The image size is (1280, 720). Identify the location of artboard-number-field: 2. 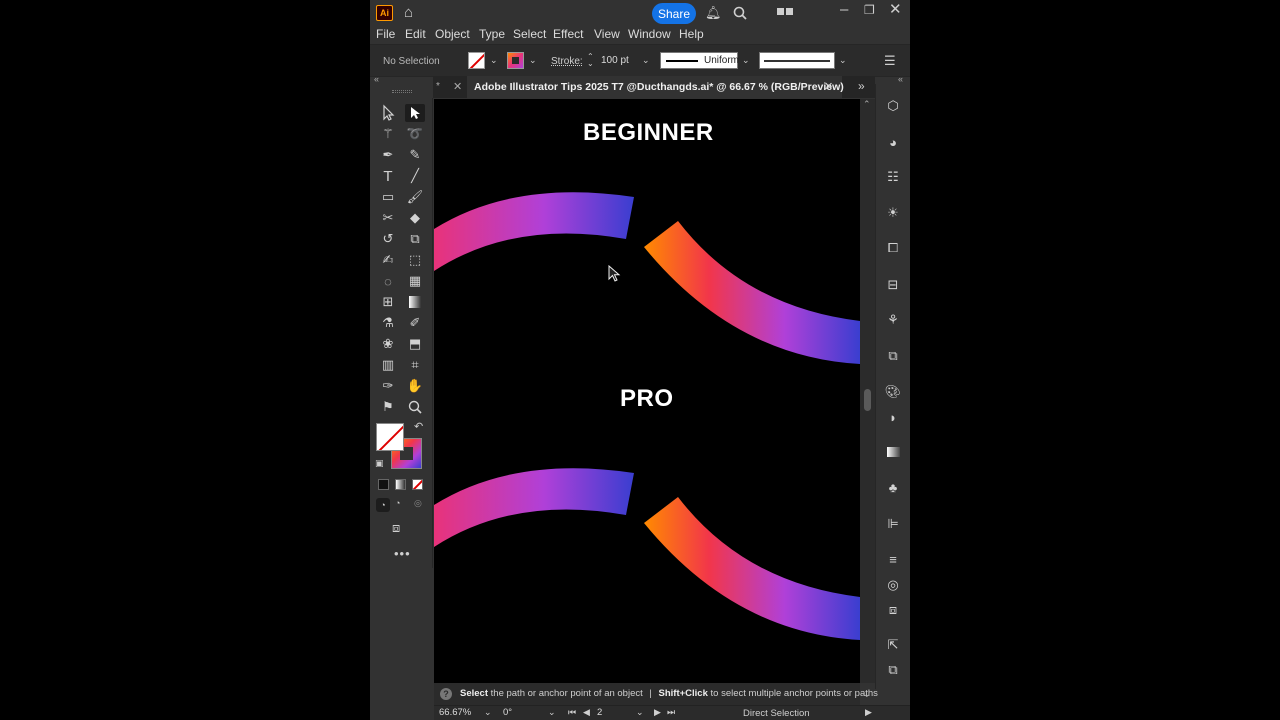
(616, 713).